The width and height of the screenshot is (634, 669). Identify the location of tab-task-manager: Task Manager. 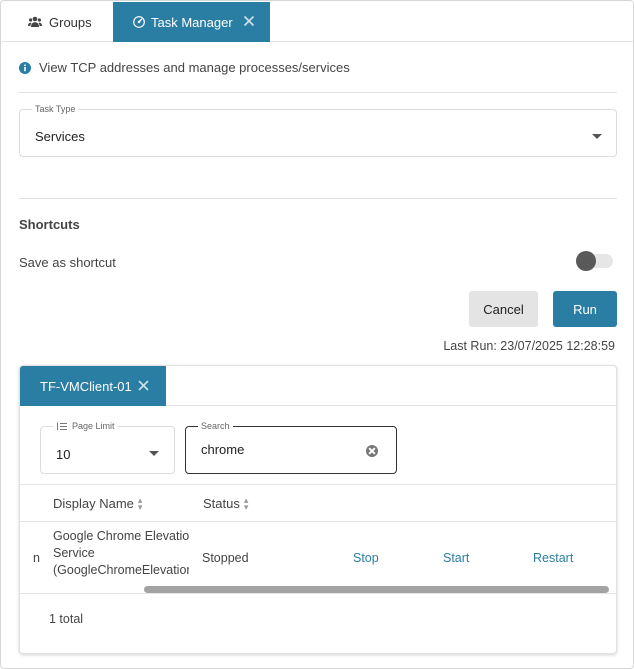
(191, 22).